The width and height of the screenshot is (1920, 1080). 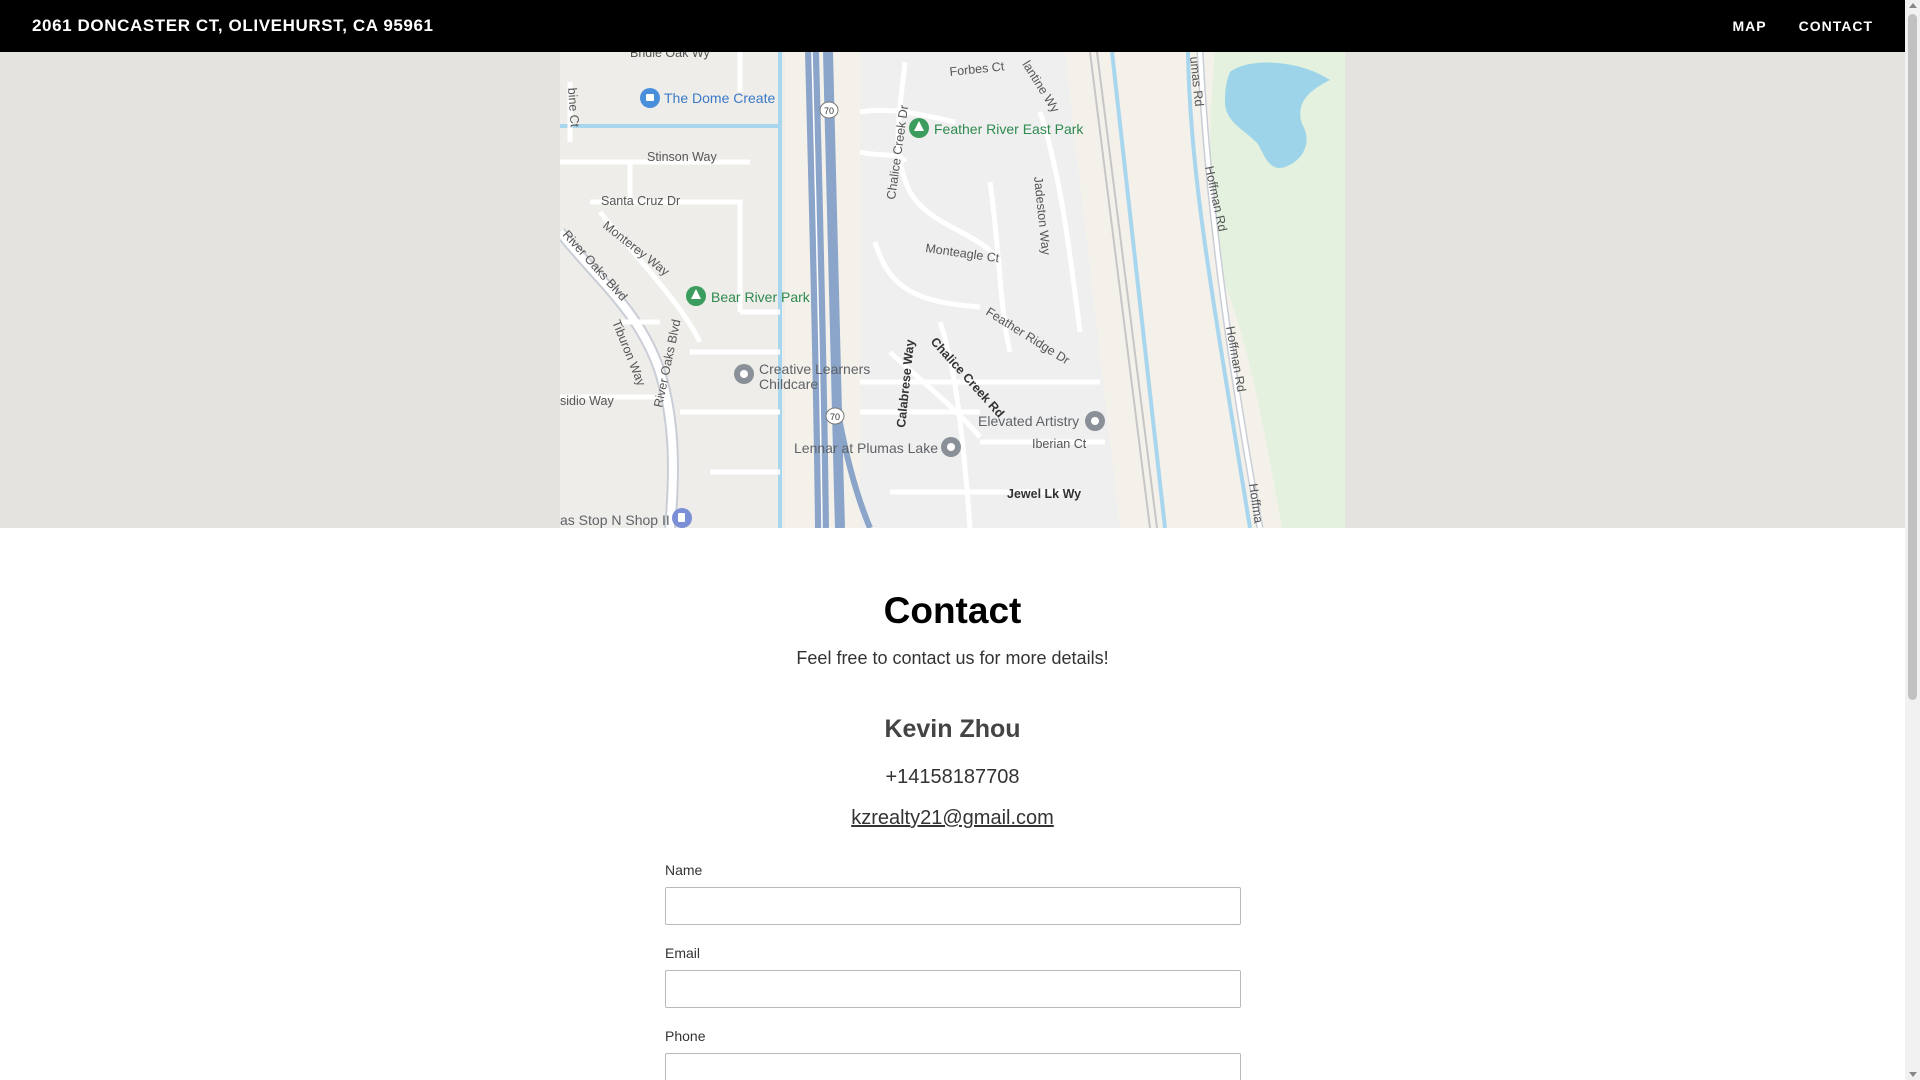 I want to click on street-label: Santa Cruz Dr, so click(x=640, y=201).